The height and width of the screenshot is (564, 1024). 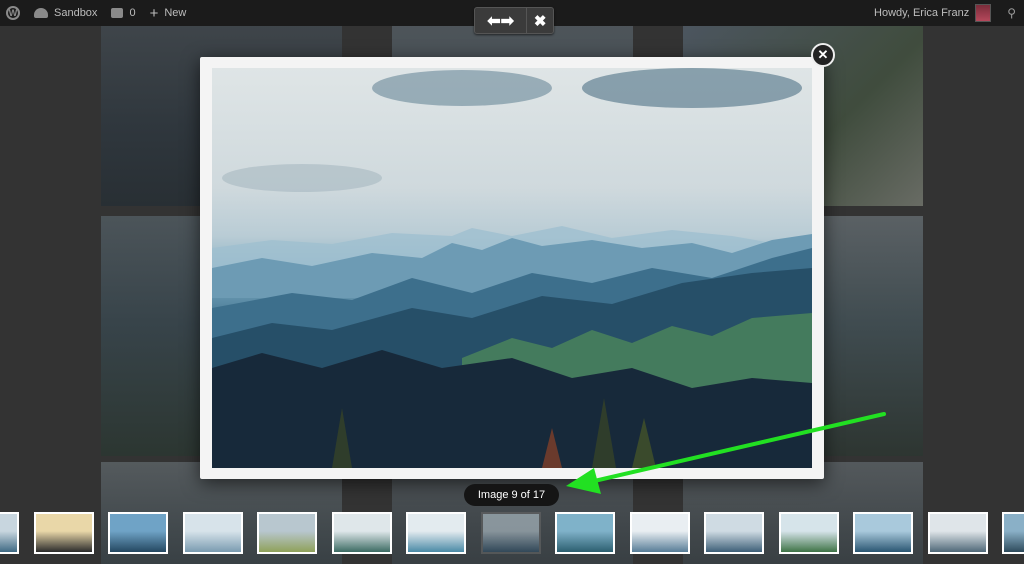 What do you see at coordinates (132, 13) in the screenshot?
I see `comments-count: 0` at bounding box center [132, 13].